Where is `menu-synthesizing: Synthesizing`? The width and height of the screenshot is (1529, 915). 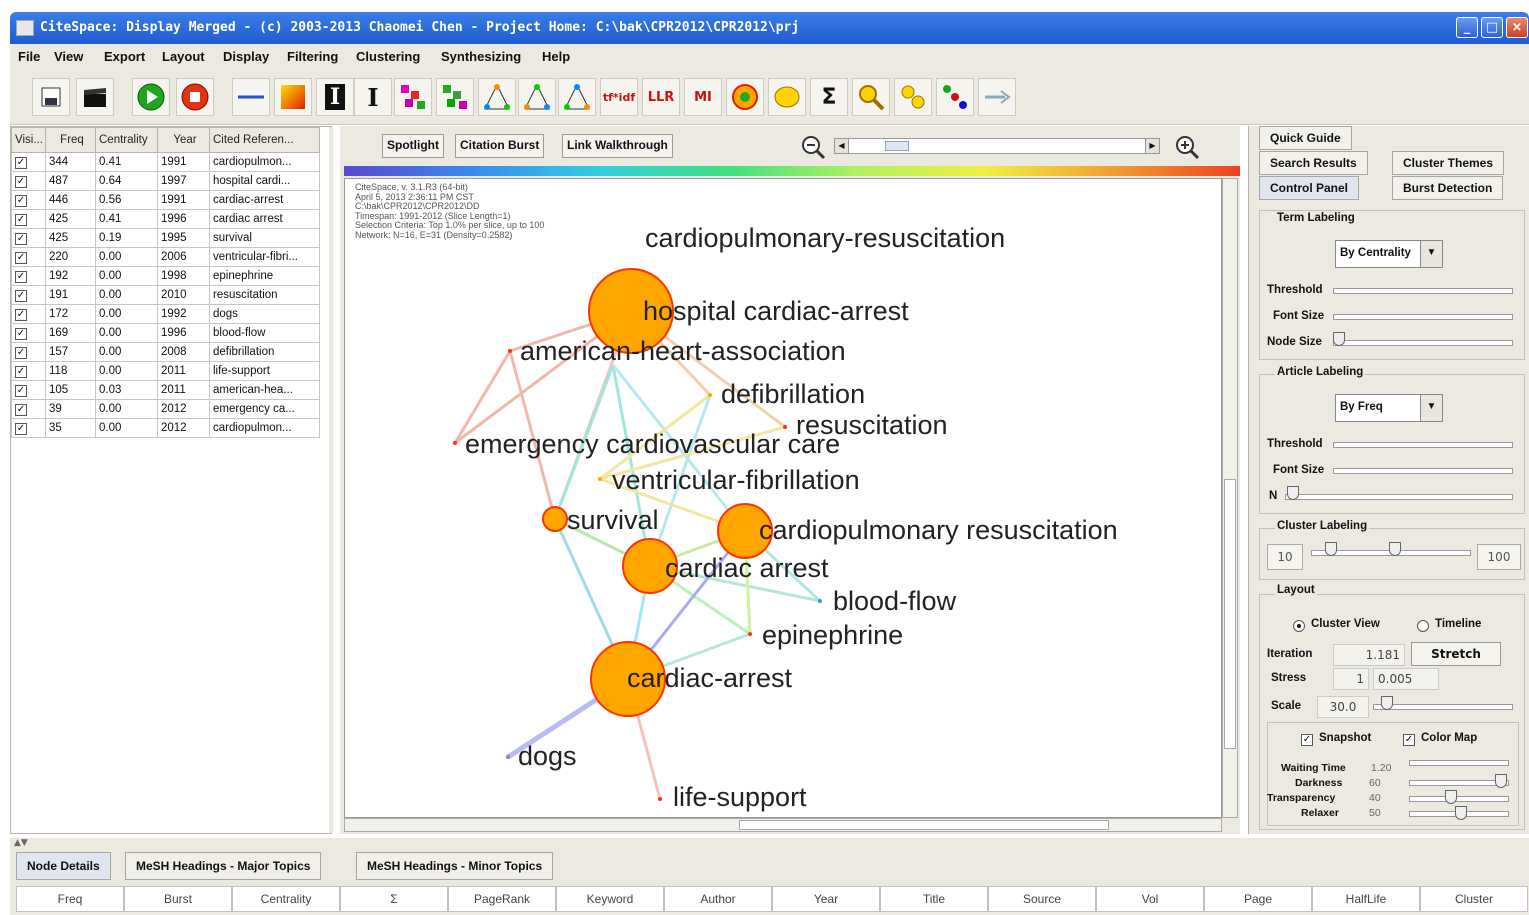 menu-synthesizing: Synthesizing is located at coordinates (481, 56).